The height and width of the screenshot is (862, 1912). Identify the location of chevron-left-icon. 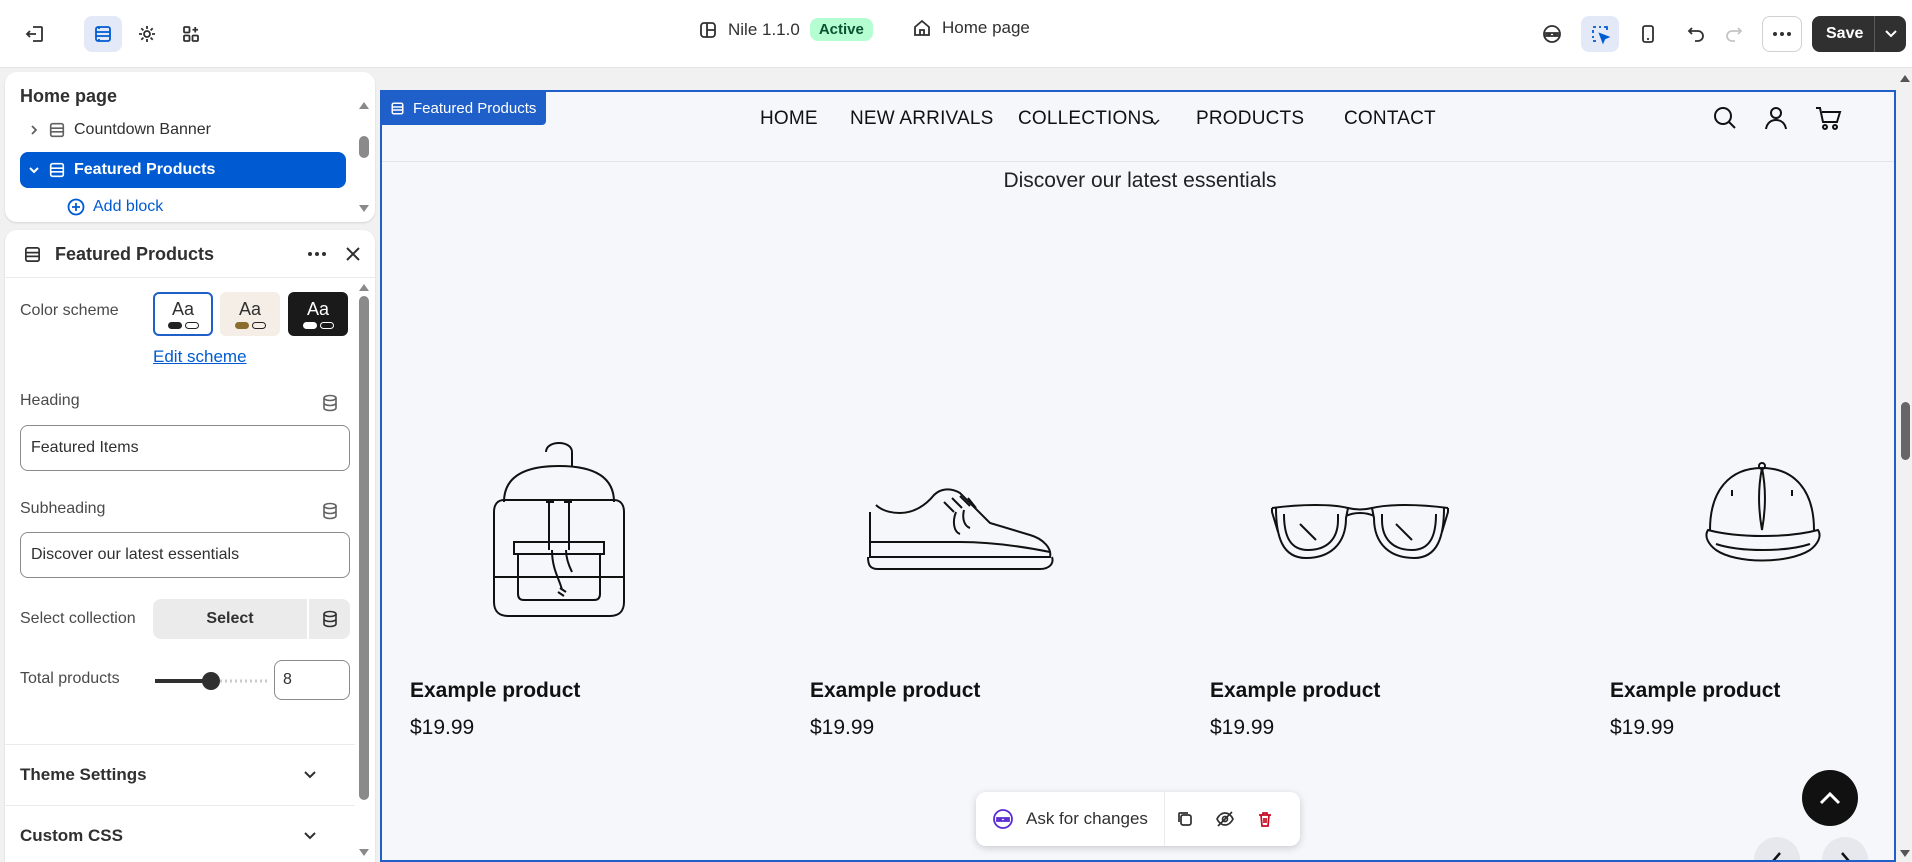
(1776, 856).